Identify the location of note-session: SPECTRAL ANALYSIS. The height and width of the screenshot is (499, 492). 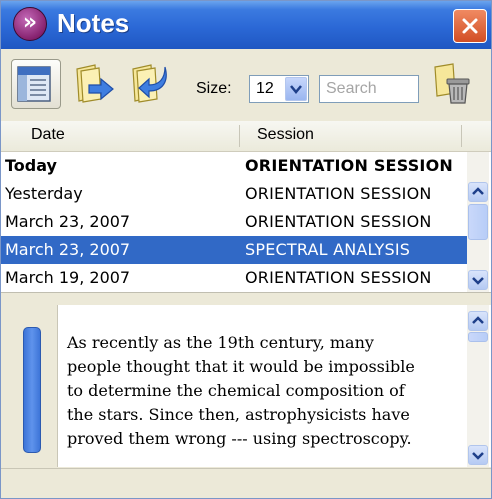
(328, 249).